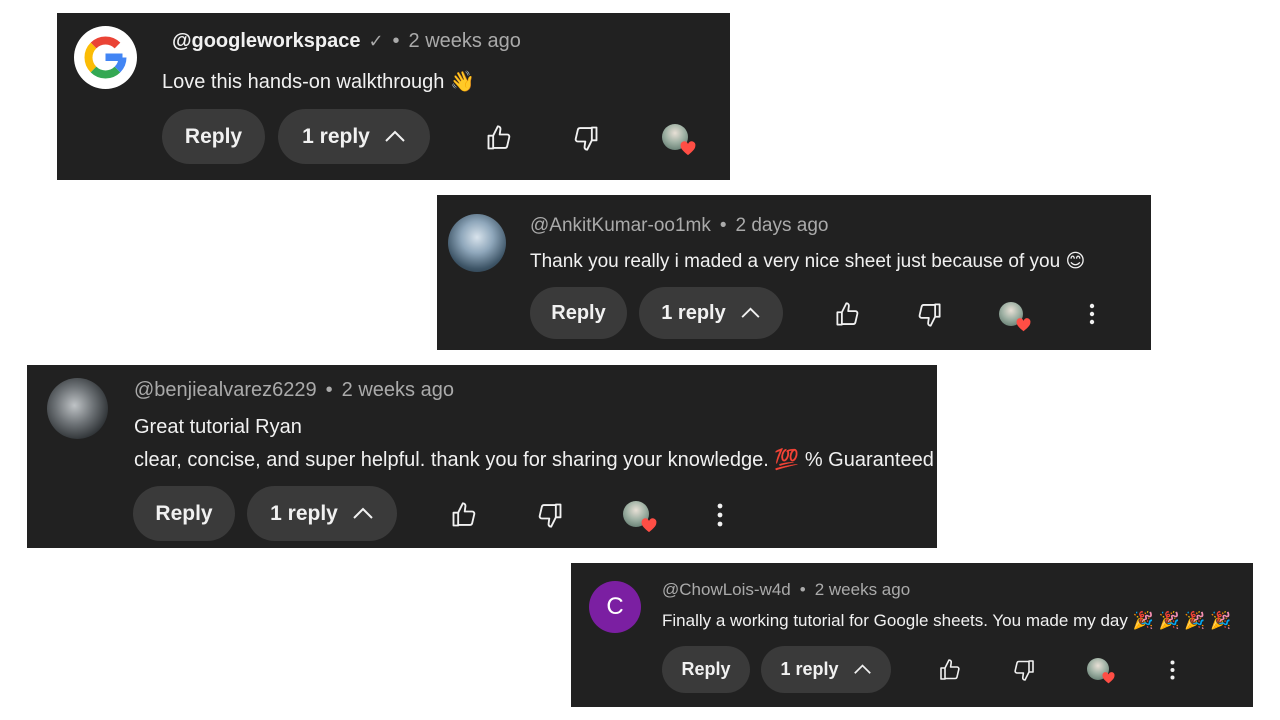 The image size is (1280, 720). I want to click on comment-author: @ChowLois-w4d, so click(726, 590).